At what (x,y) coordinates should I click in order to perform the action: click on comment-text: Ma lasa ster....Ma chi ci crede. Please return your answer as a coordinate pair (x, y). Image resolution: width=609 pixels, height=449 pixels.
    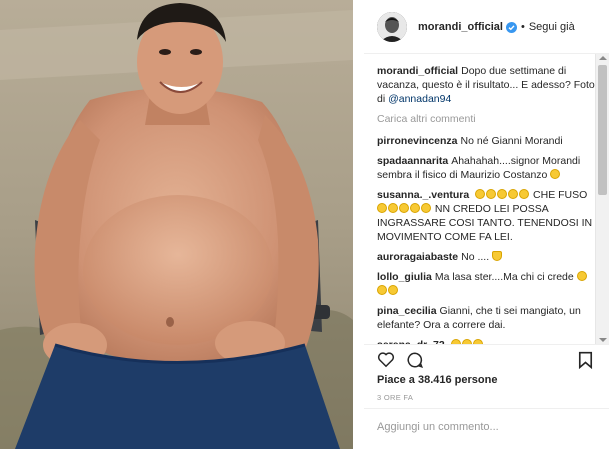
    Looking at the image, I should click on (504, 277).